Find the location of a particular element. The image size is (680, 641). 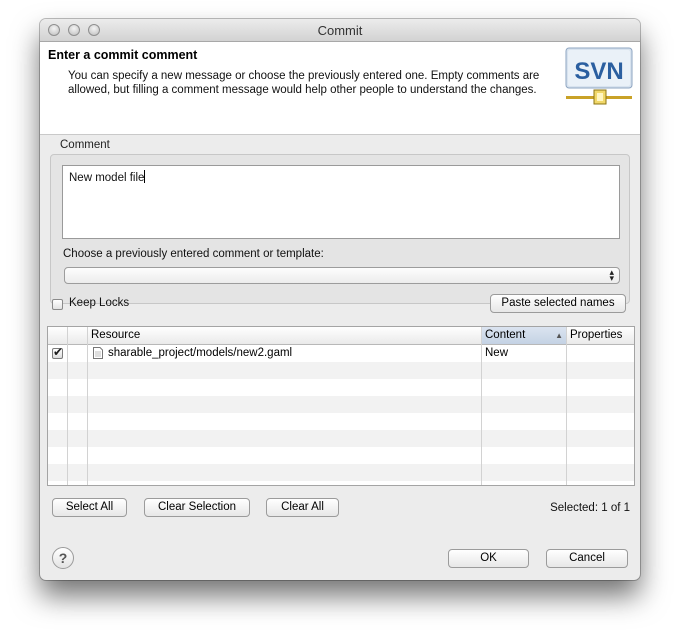

column-header-properties: Properties is located at coordinates (600, 335).